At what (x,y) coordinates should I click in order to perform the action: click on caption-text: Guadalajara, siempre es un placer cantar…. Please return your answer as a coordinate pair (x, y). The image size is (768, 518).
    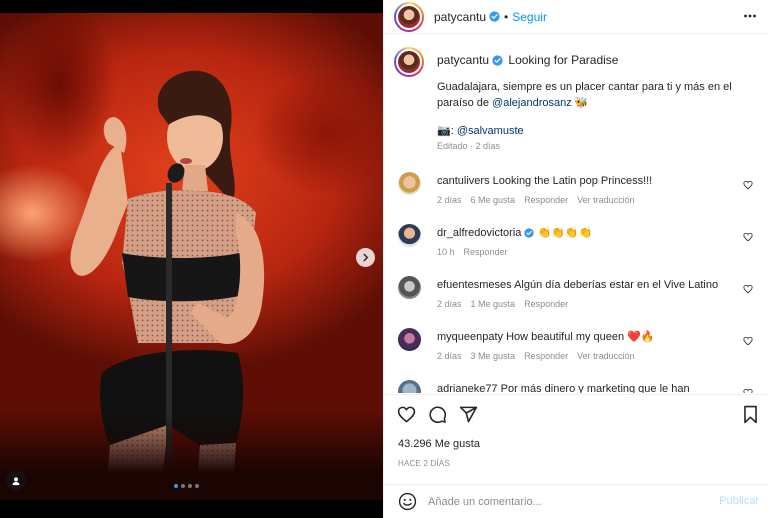
    Looking at the image, I should click on (595, 95).